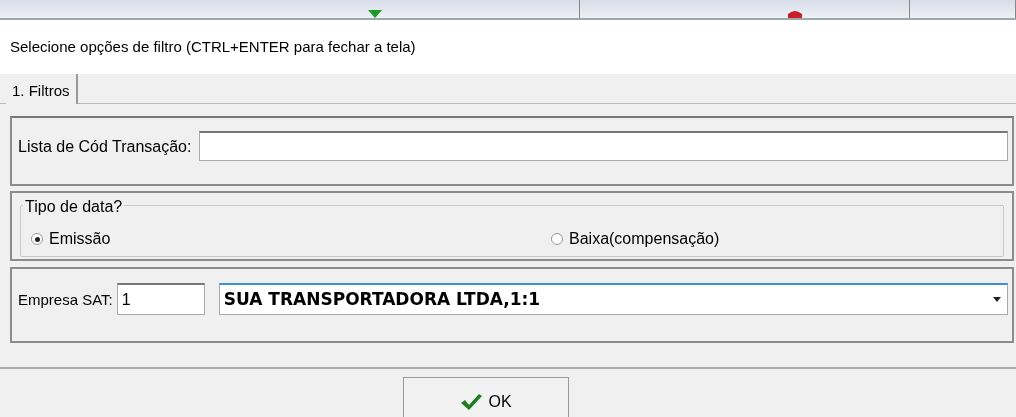  I want to click on field-label: Lista de Cód Transação:, so click(105, 147).